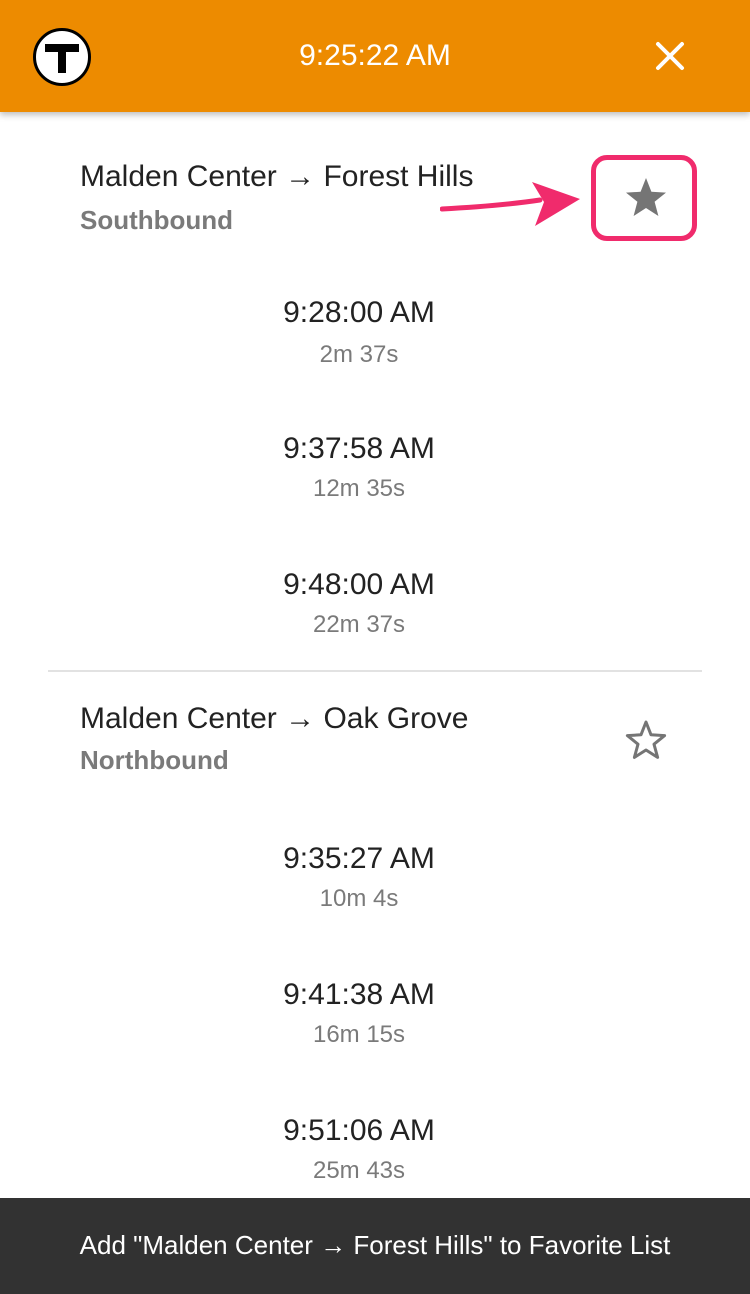 The image size is (750, 1294). What do you see at coordinates (670, 56) in the screenshot?
I see `close-icon` at bounding box center [670, 56].